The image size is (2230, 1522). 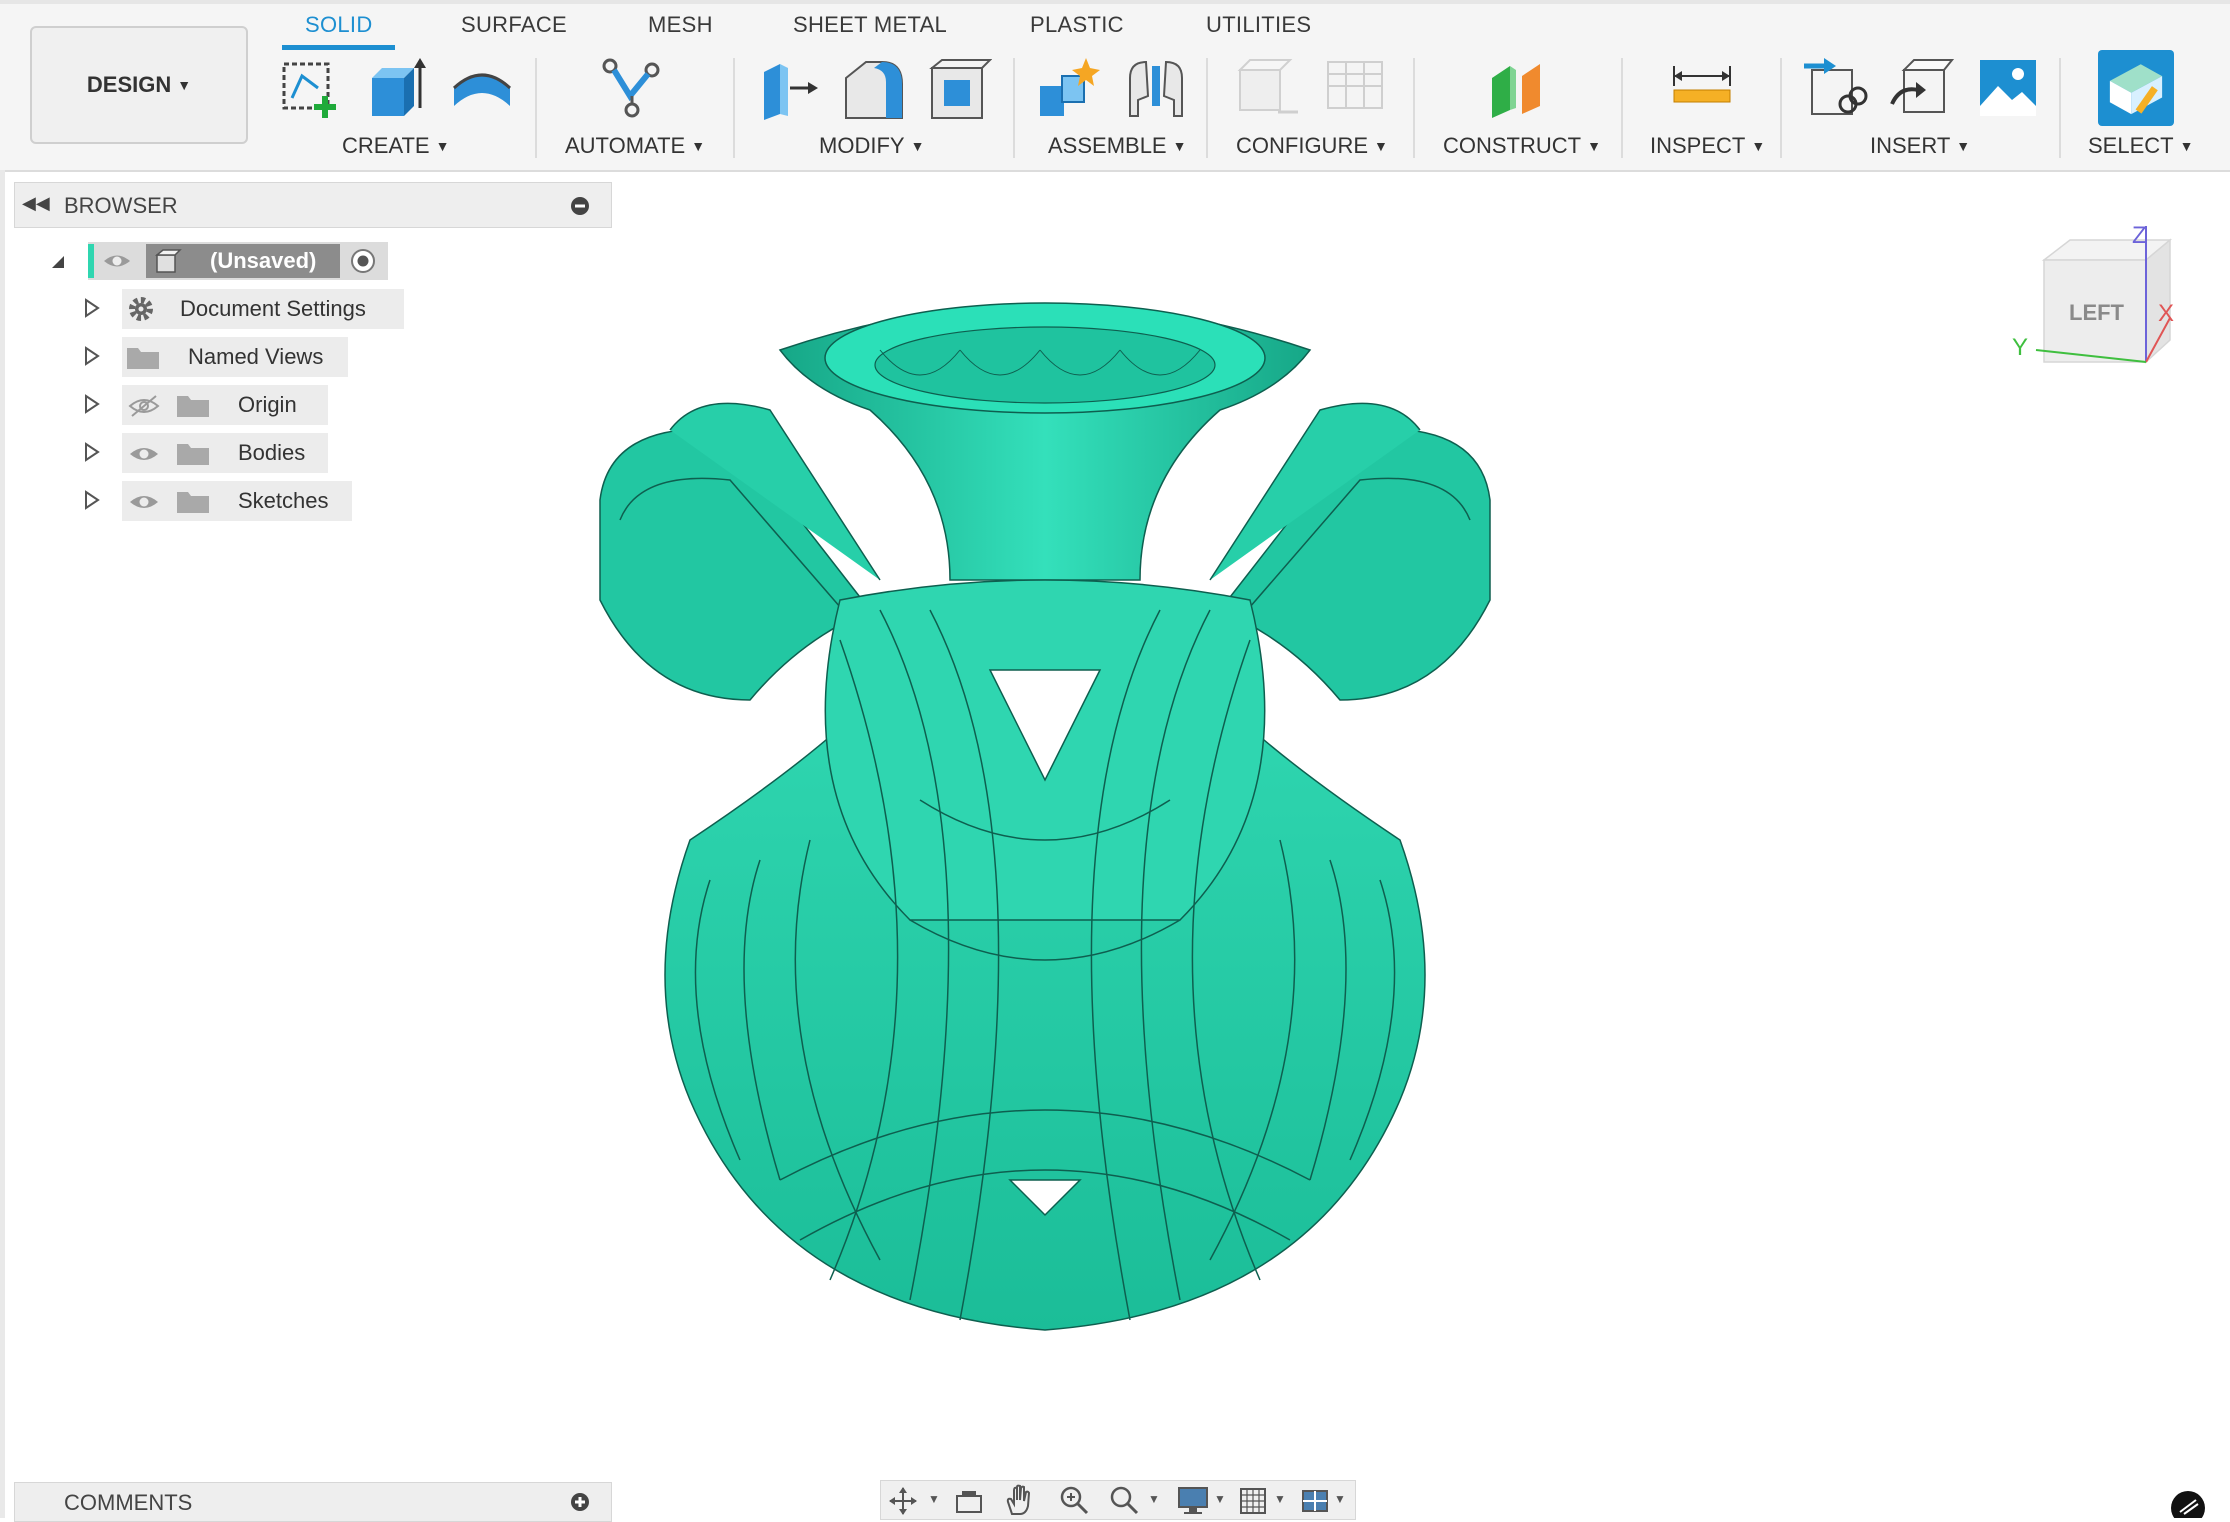 I want to click on configuration-table-icon, so click(x=1356, y=88).